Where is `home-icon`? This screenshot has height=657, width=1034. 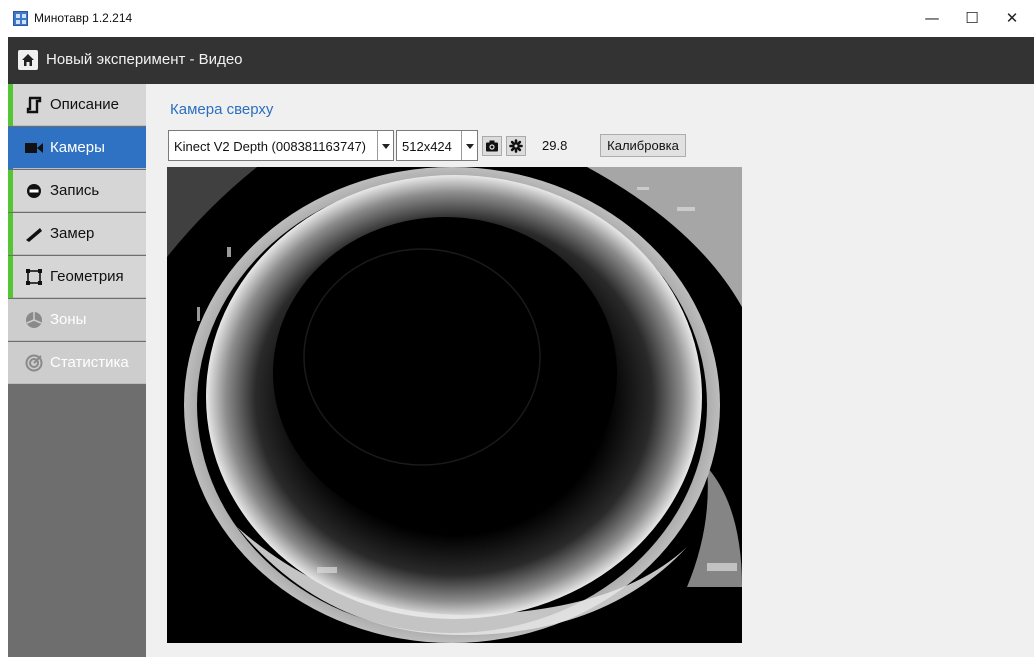
home-icon is located at coordinates (28, 60).